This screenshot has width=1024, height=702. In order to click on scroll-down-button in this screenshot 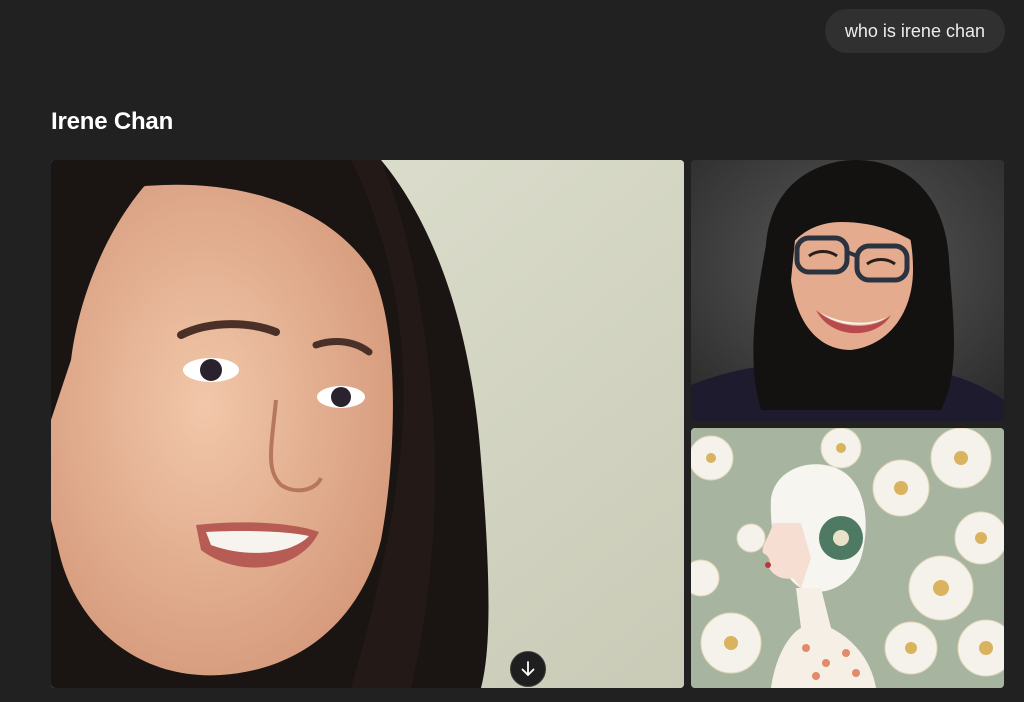, I will do `click(528, 669)`.